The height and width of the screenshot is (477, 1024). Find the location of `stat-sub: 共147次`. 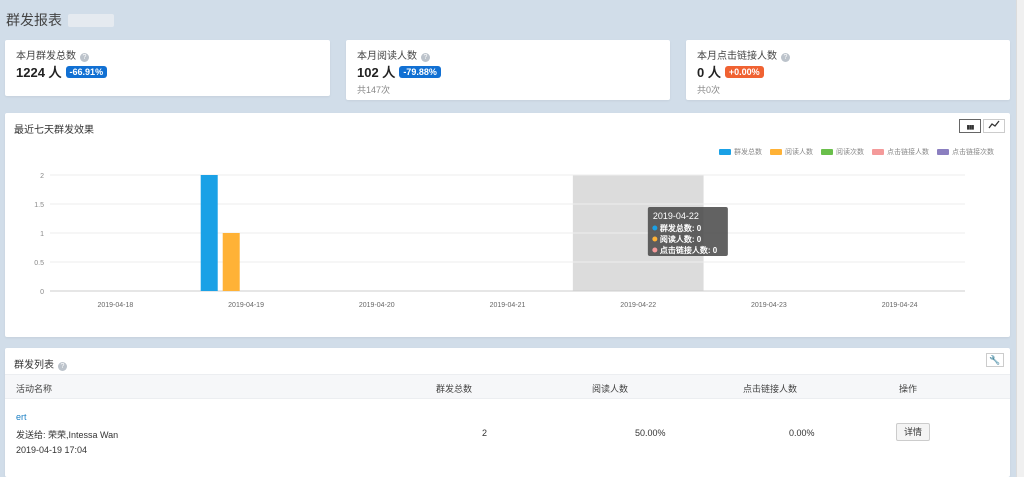

stat-sub: 共147次 is located at coordinates (374, 90).